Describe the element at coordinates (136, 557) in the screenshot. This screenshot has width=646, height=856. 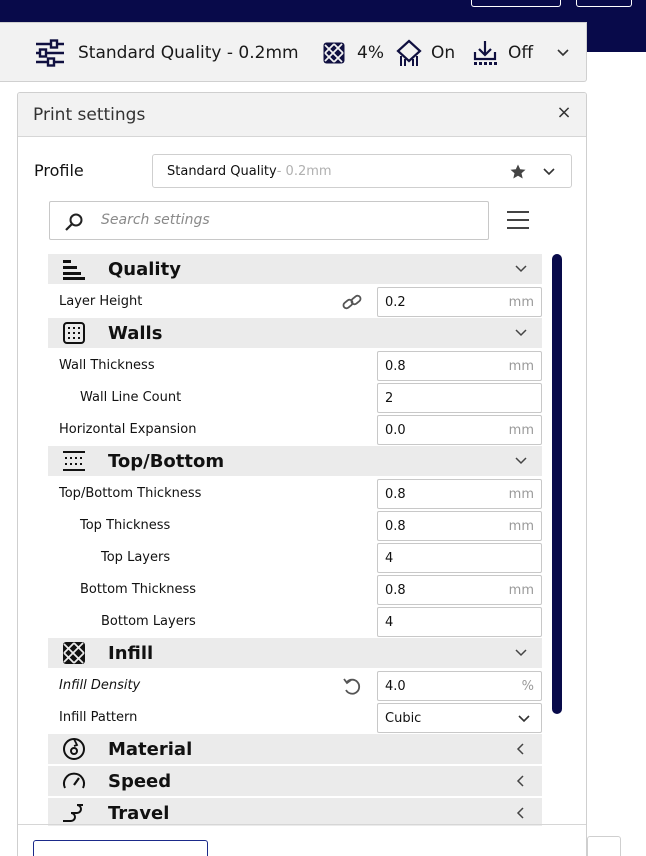
I see `setting-label: Top Layers` at that location.